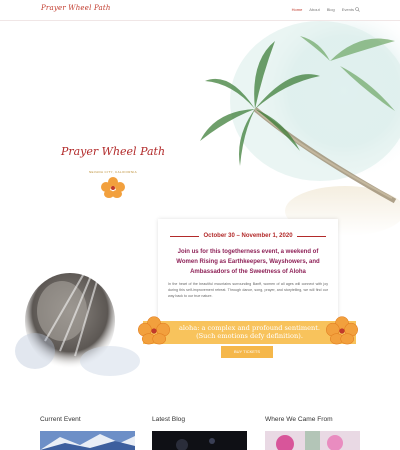 Image resolution: width=400 pixels, height=450 pixels. I want to click on nav-item-blog: Blog, so click(331, 9).